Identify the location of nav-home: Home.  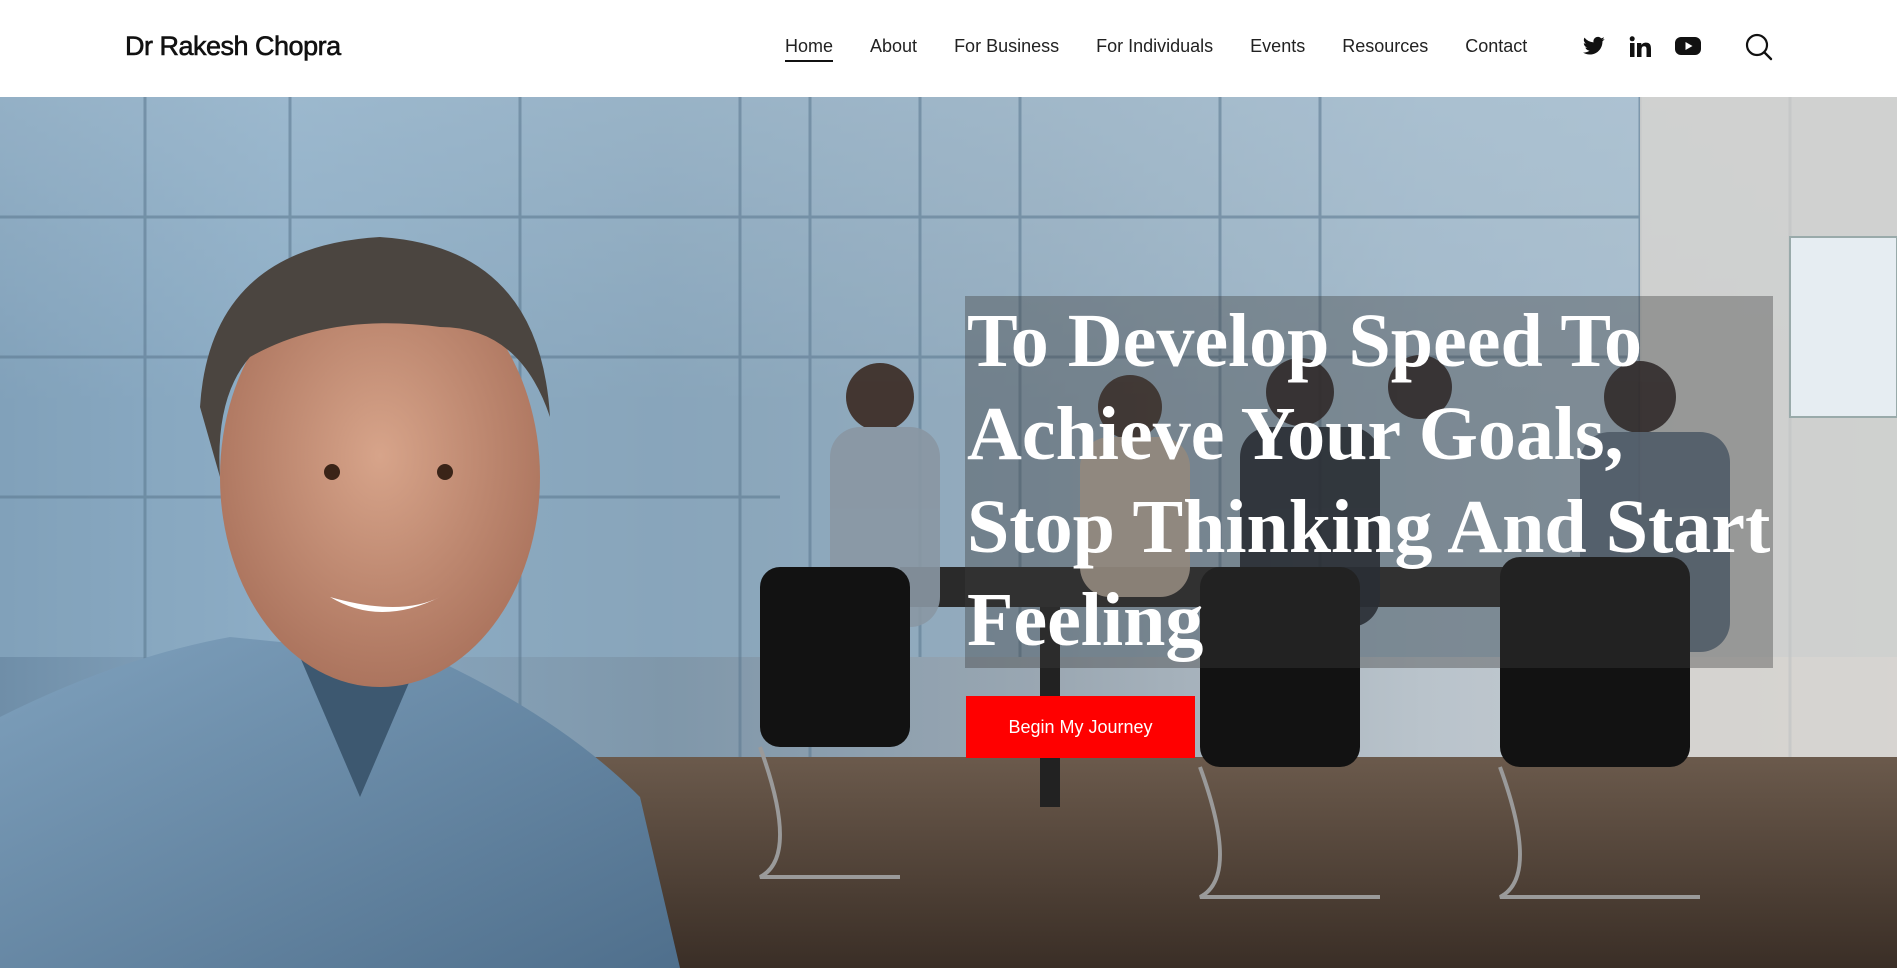
(809, 49).